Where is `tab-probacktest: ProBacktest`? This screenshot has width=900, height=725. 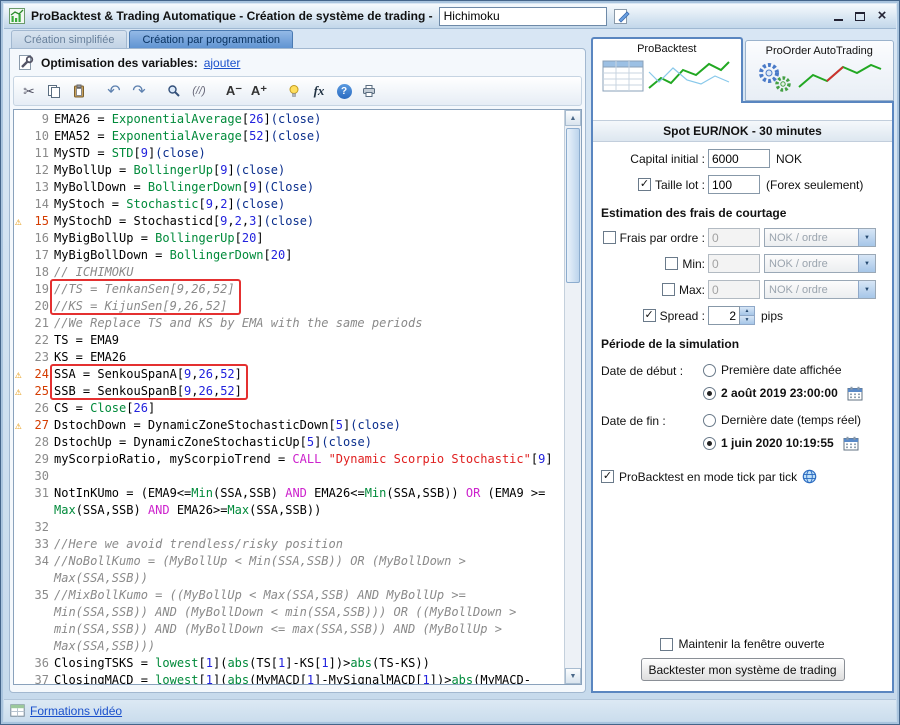
tab-probacktest: ProBacktest is located at coordinates (667, 70).